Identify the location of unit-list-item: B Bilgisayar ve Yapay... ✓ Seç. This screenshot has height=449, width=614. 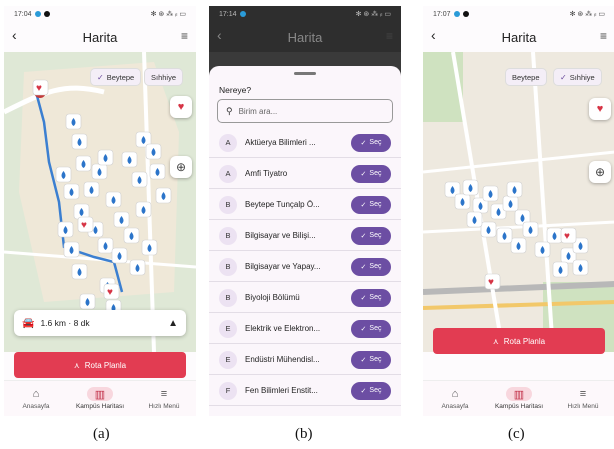
(305, 267).